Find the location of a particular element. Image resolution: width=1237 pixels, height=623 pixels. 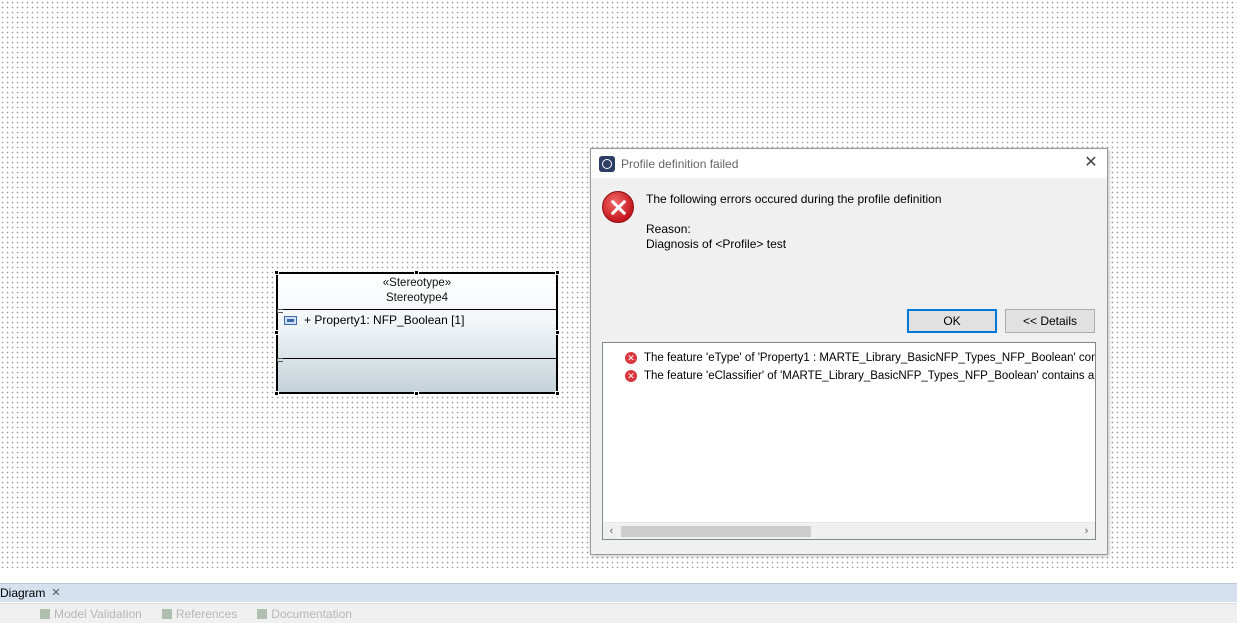

tab-model-validation: Model Validation is located at coordinates (91, 614).